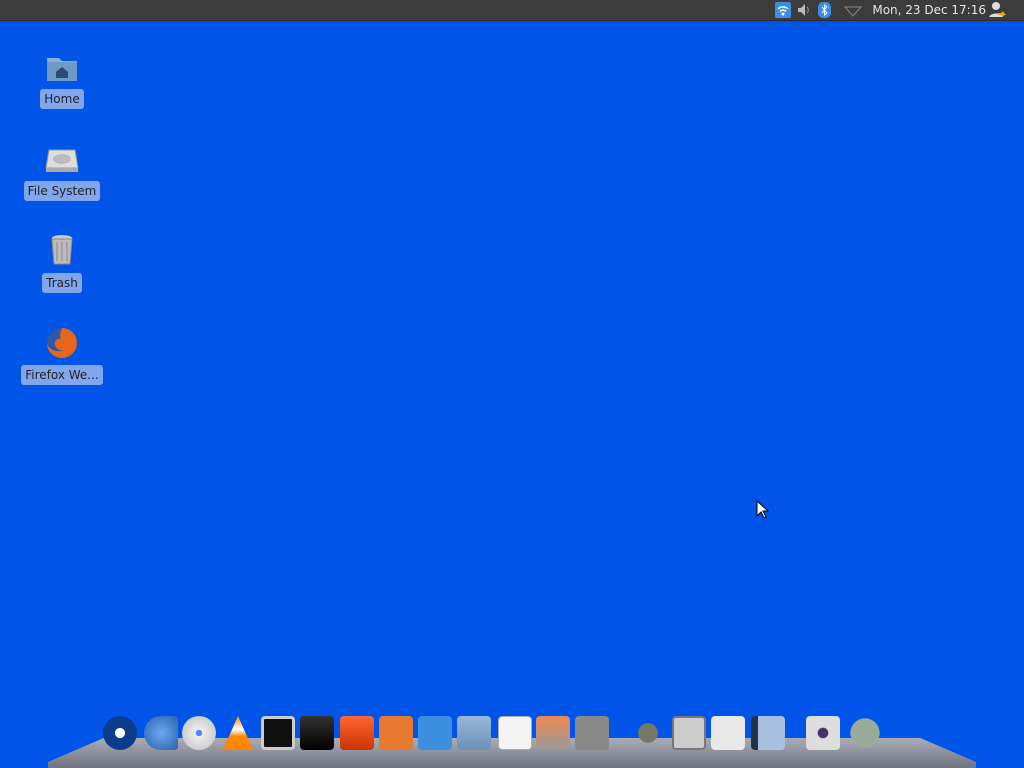 The image size is (1024, 768). What do you see at coordinates (929, 10) in the screenshot?
I see `clock: Mon, 23 Dec 17:16` at bounding box center [929, 10].